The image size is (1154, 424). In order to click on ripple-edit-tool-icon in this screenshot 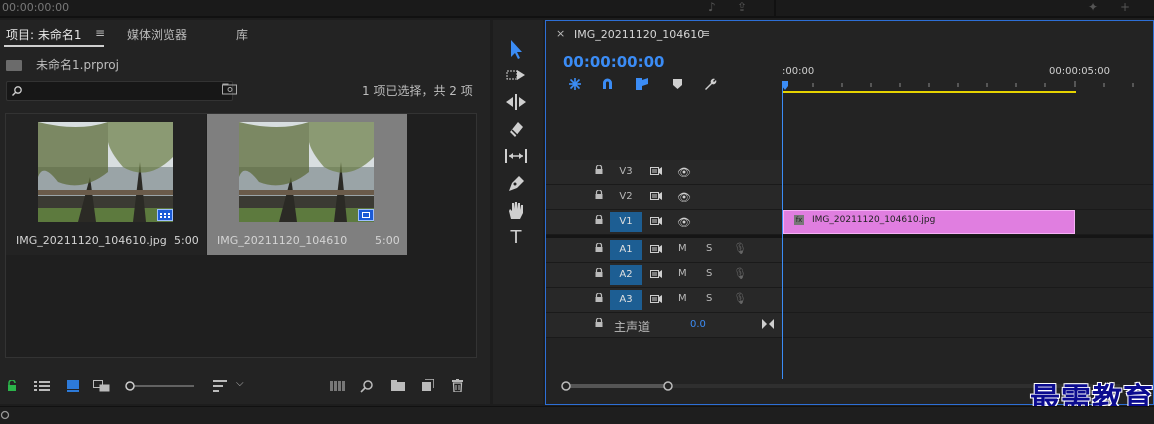, I will do `click(516, 102)`.